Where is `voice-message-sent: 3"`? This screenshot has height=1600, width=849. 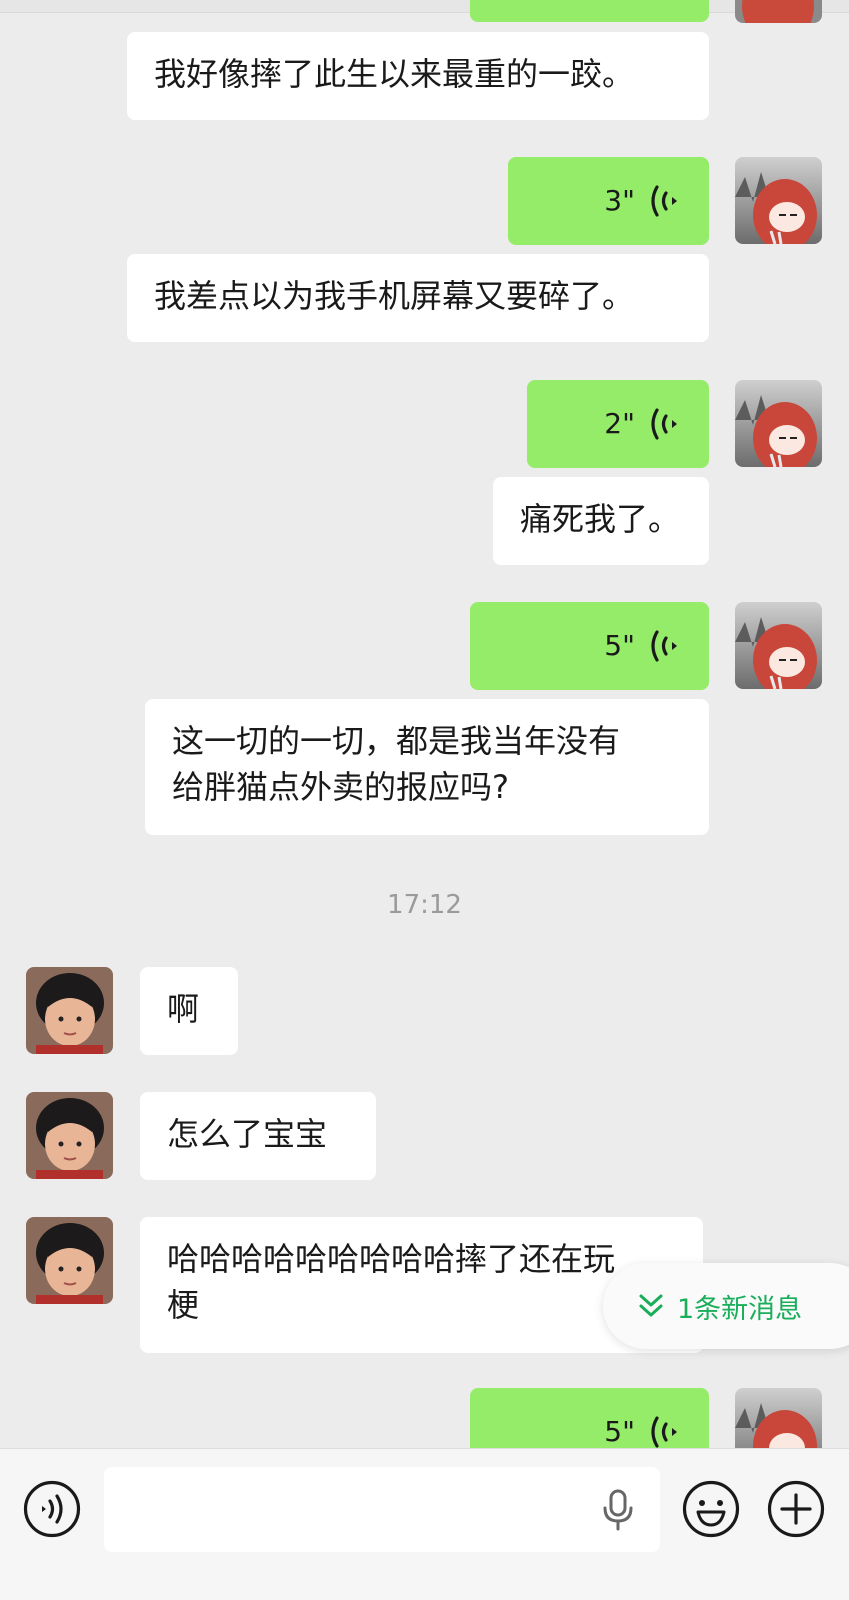 voice-message-sent: 3" is located at coordinates (608, 201).